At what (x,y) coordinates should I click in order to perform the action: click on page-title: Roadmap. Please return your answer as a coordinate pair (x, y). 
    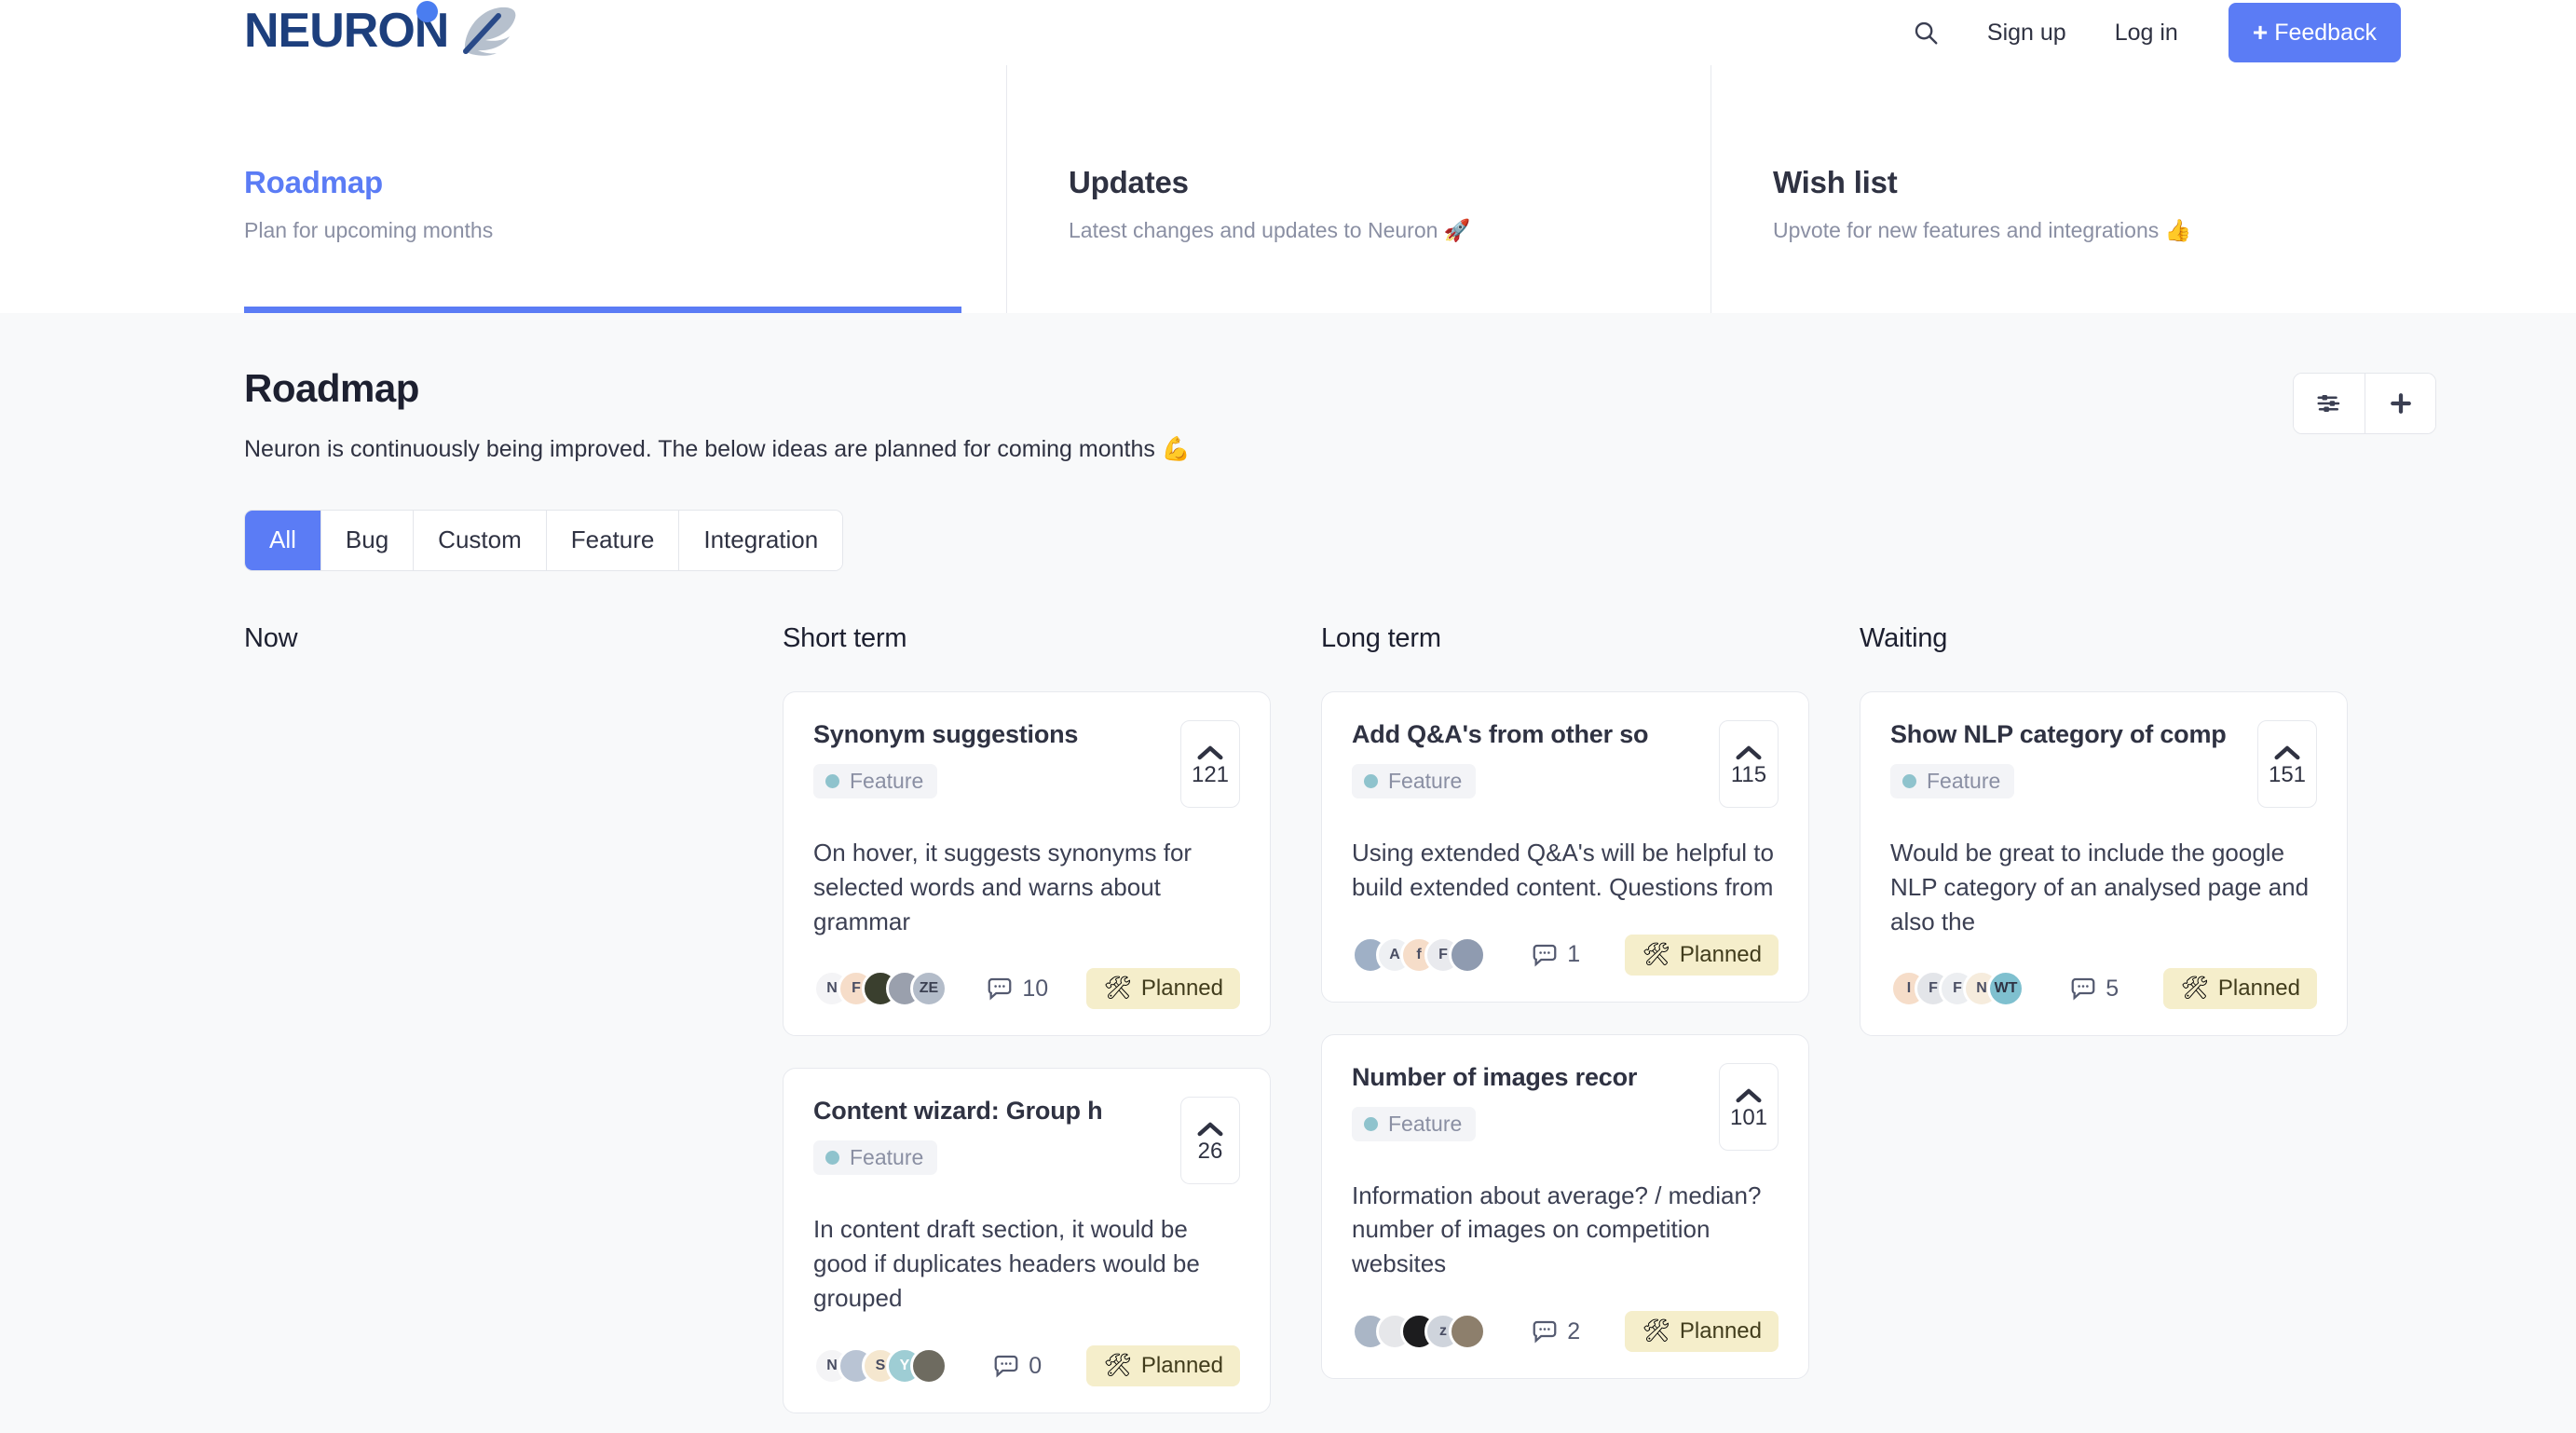
    Looking at the image, I should click on (331, 388).